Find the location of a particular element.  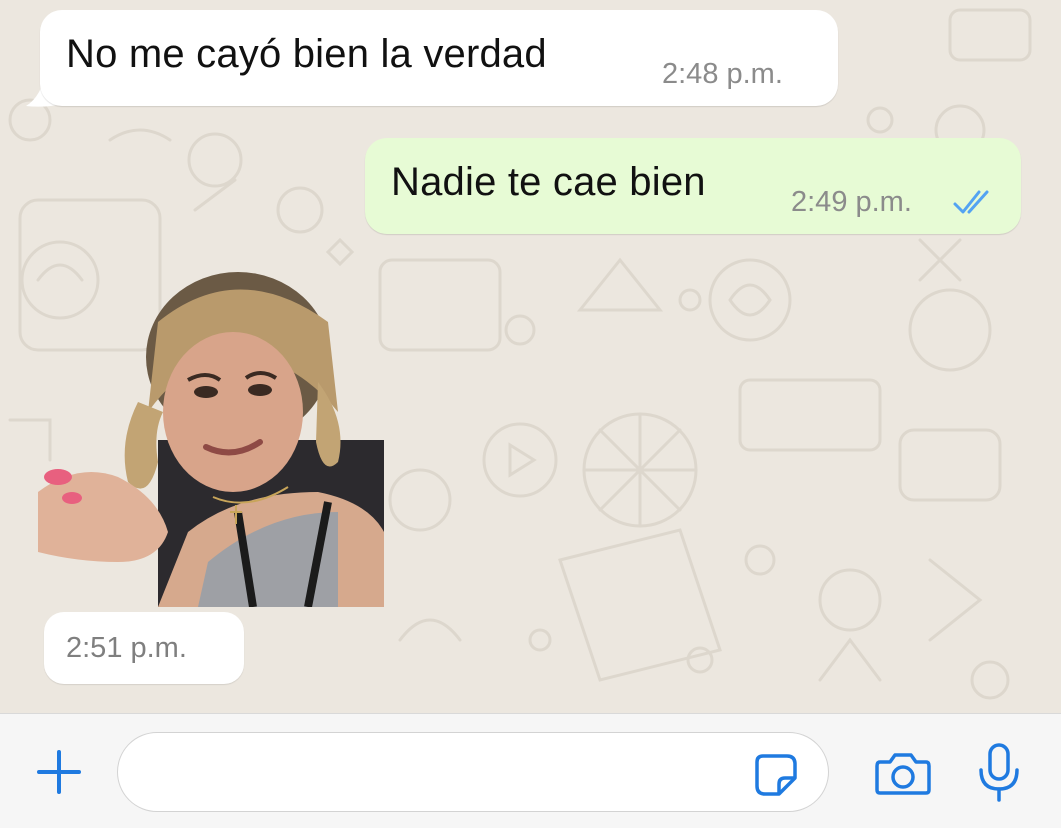

message-time: 2:51 p.m. is located at coordinates (126, 648).